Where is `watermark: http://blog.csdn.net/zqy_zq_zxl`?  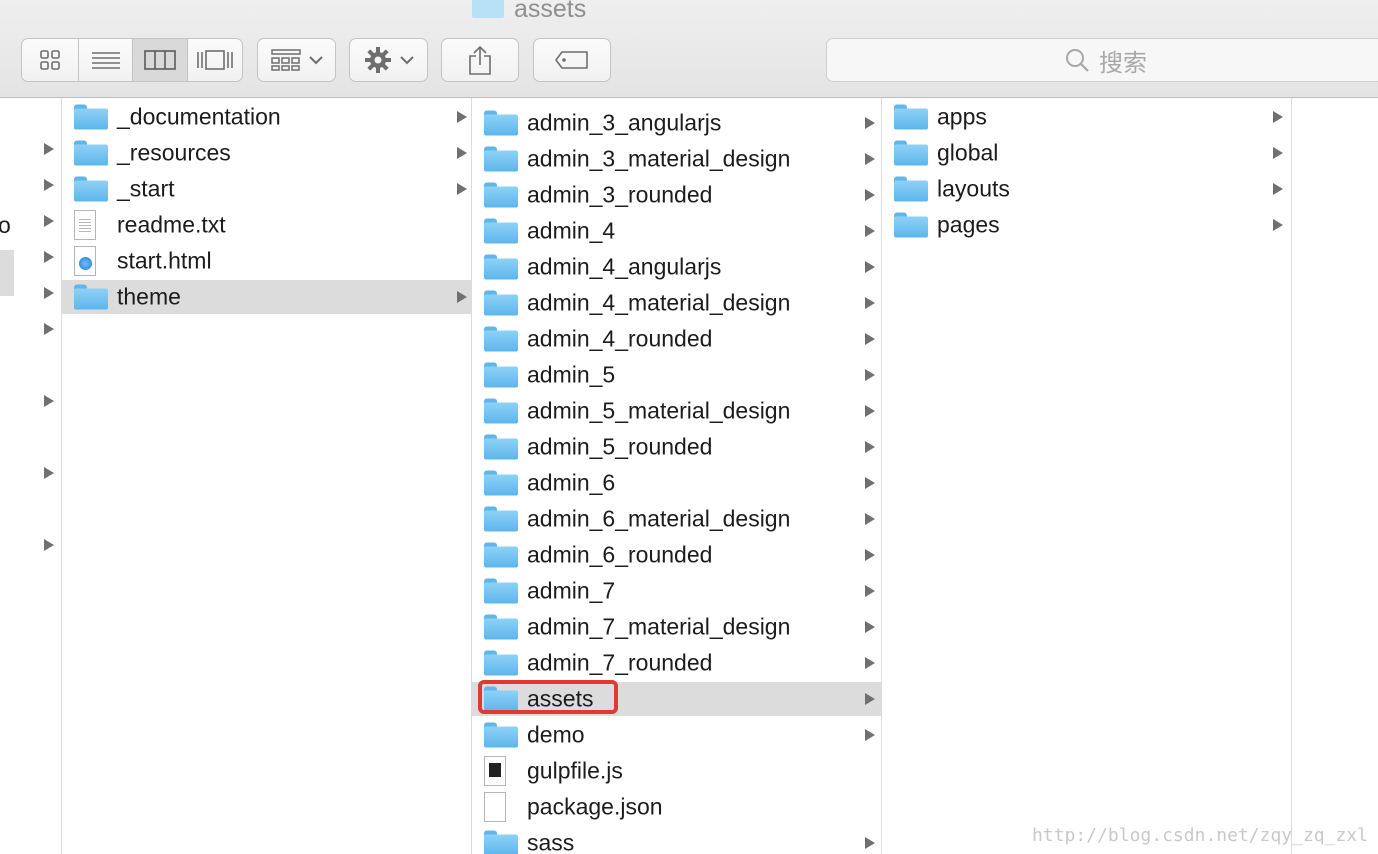
watermark: http://blog.csdn.net/zqy_zq_zxl is located at coordinates (1200, 835).